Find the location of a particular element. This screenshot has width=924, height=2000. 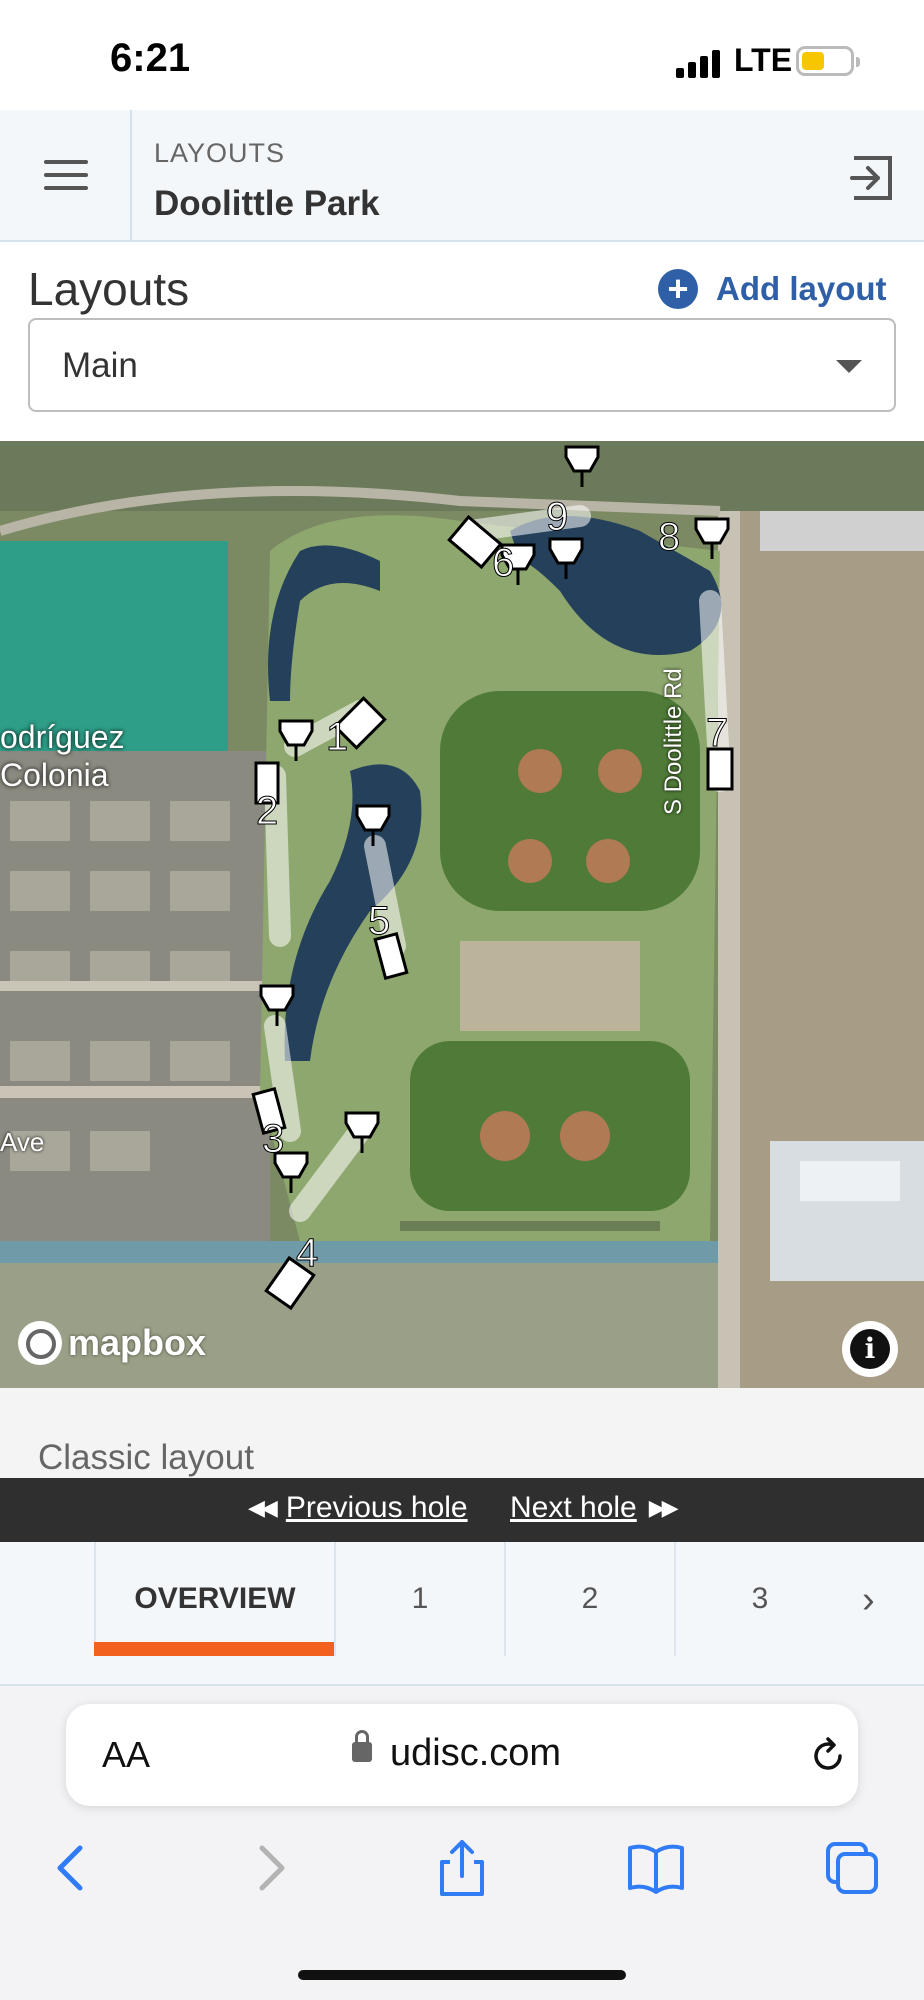

info-icon: i is located at coordinates (870, 1349).